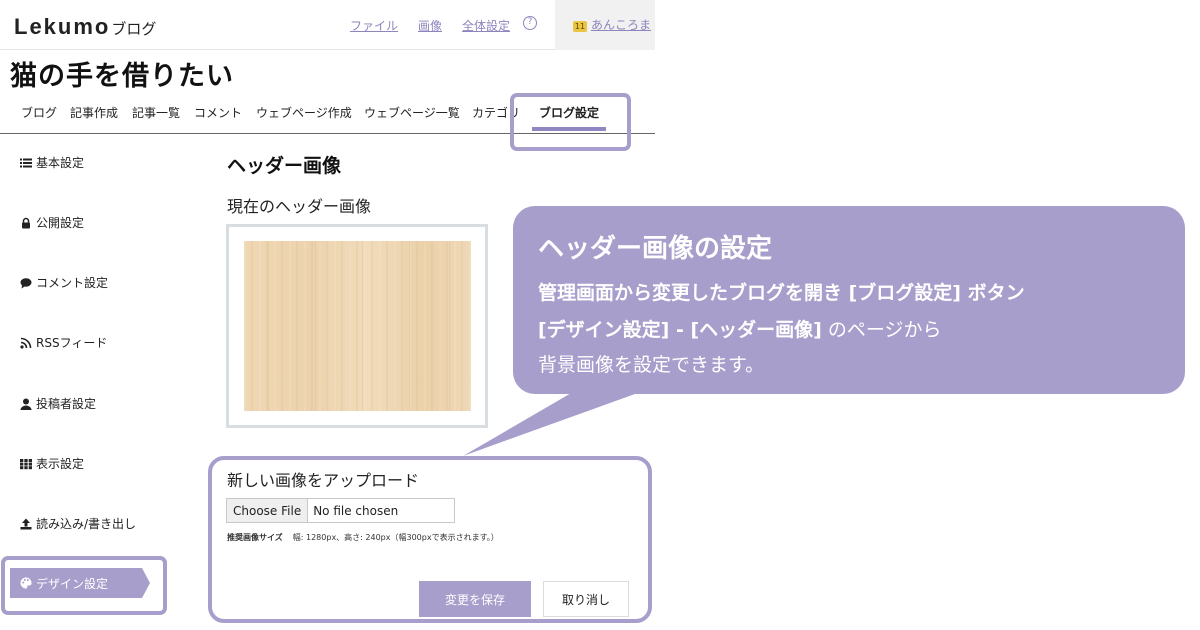 This screenshot has height=630, width=1200. I want to click on blog-title: 猫の手を借りたい, so click(122, 76).